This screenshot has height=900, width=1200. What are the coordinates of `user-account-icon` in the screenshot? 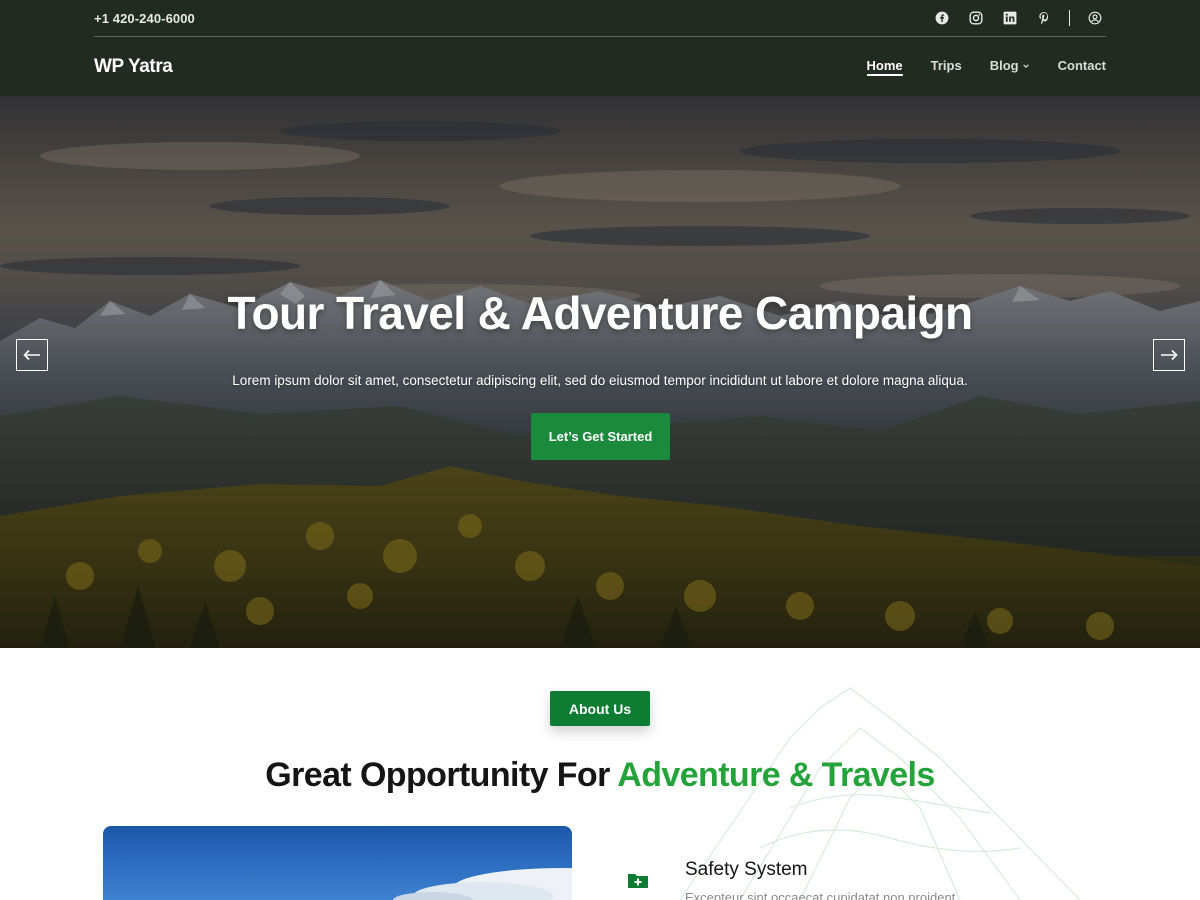 It's located at (1095, 18).